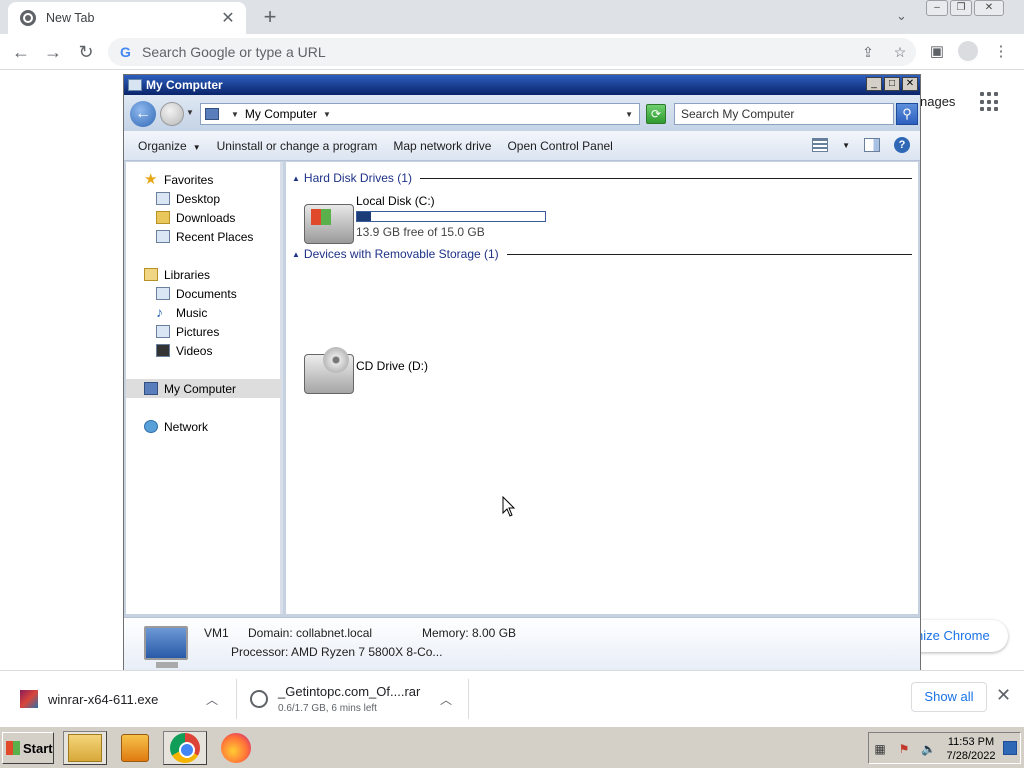 Image resolution: width=1024 pixels, height=768 pixels. Describe the element at coordinates (928, 749) in the screenshot. I see `volume-icon: 🔈` at that location.